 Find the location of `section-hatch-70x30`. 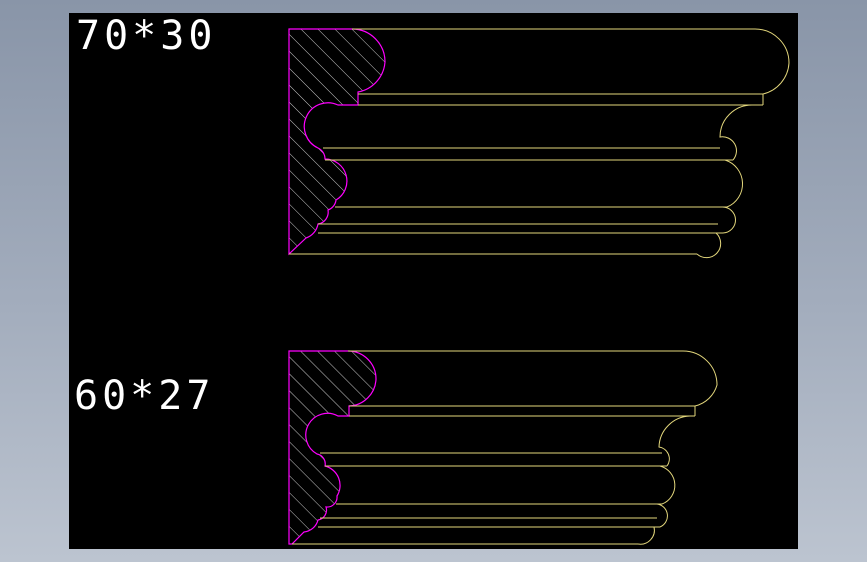

section-hatch-70x30 is located at coordinates (337, 142).